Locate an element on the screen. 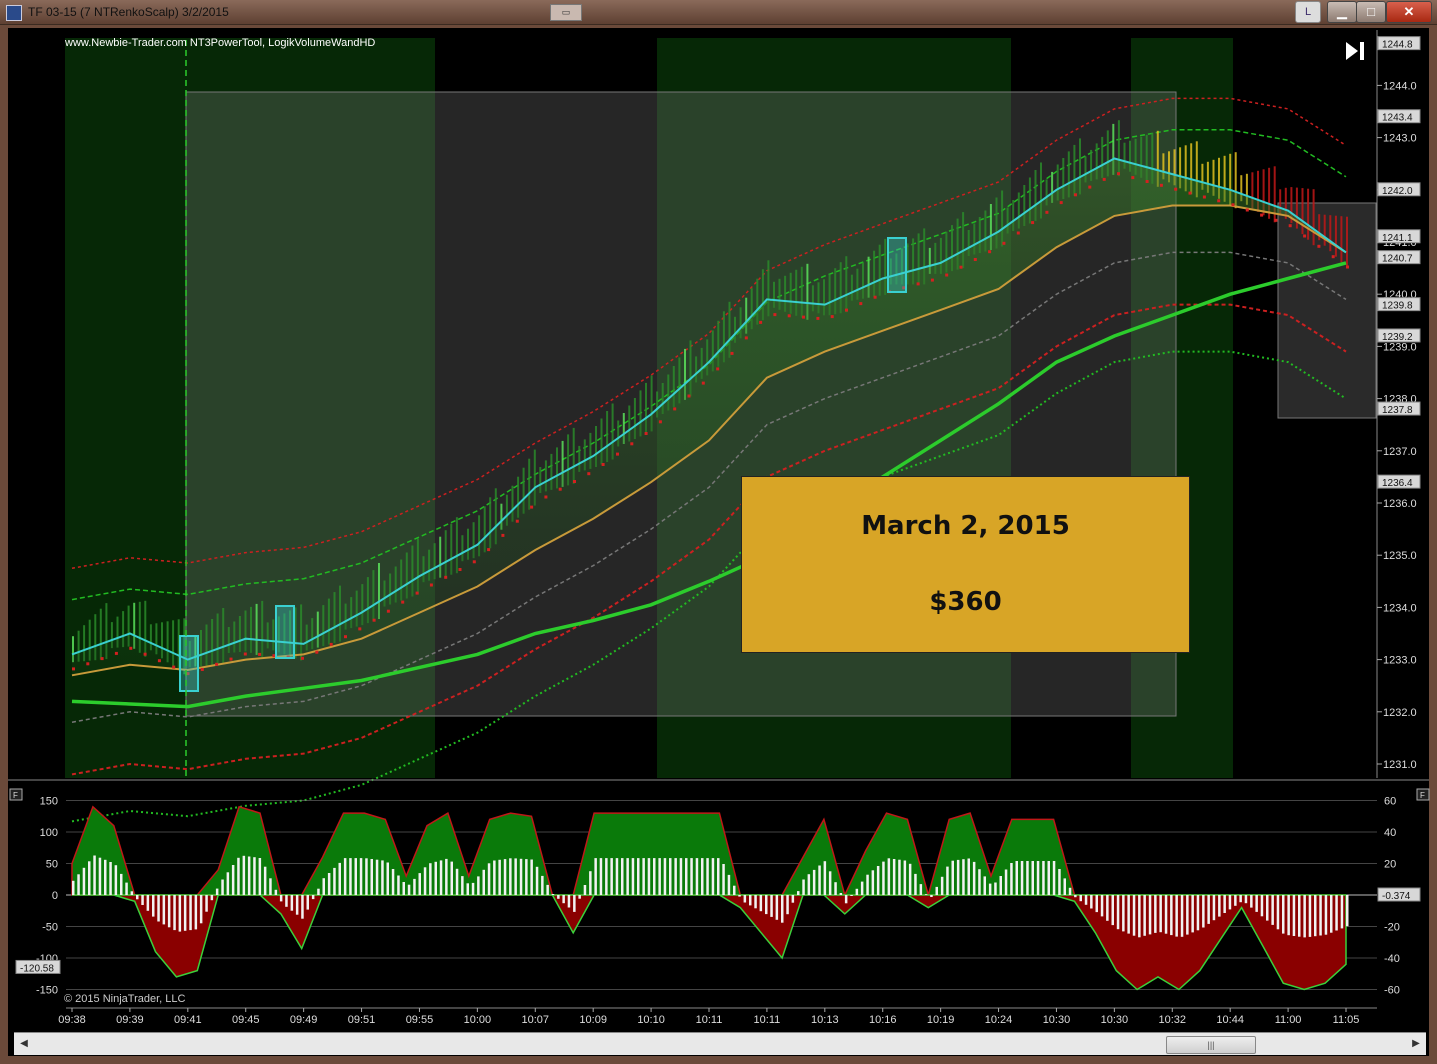 This screenshot has width=1437, height=1064. osc-value-label: -0.374 is located at coordinates (1396, 896).